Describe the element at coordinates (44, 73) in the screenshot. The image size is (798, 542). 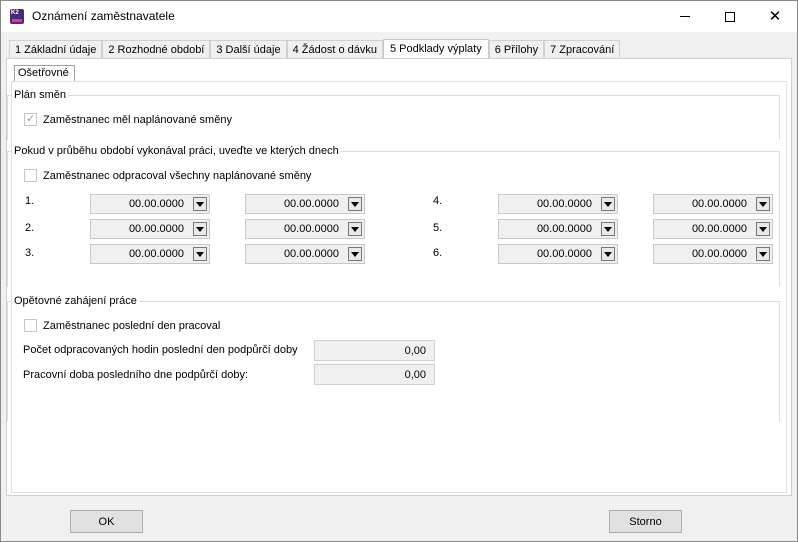
I see `subtab-osetrovne: Ošetřovné` at that location.